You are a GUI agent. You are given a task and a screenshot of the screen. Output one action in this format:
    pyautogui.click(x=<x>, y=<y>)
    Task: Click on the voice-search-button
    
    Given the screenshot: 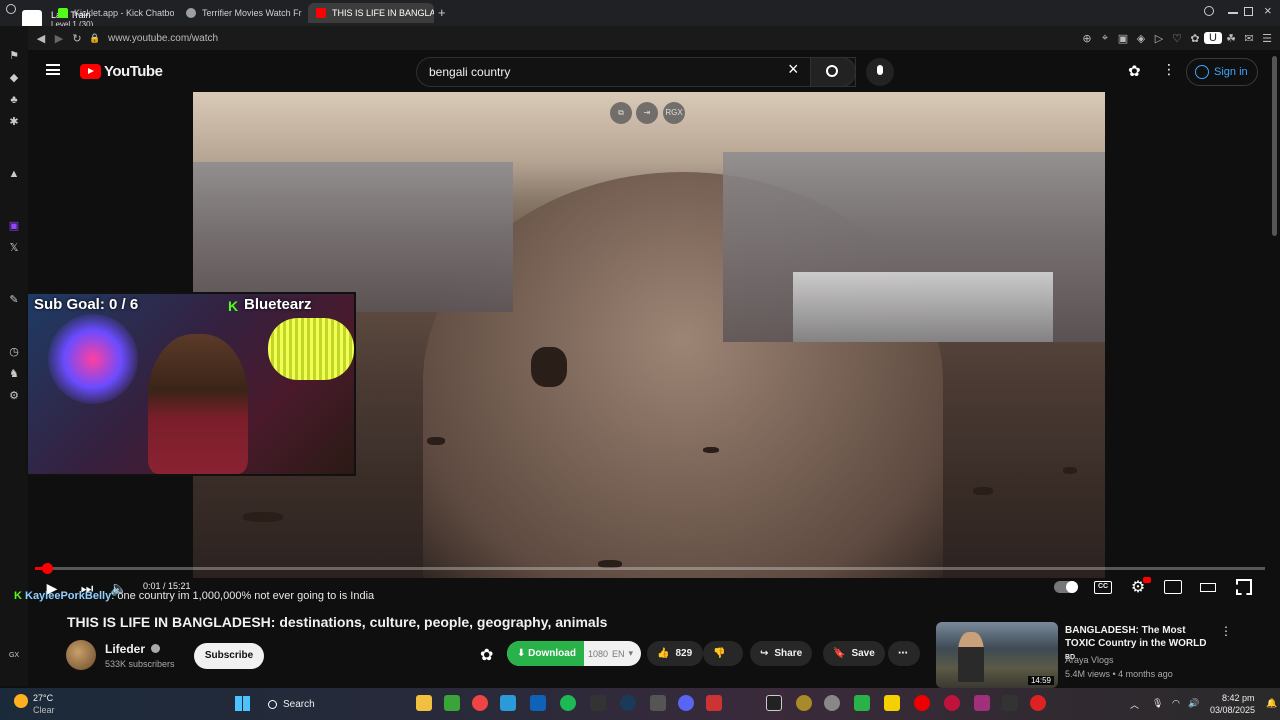 What is the action you would take?
    pyautogui.click(x=880, y=72)
    